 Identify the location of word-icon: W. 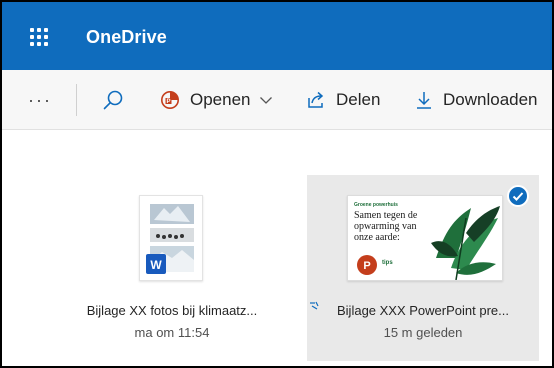
(156, 264).